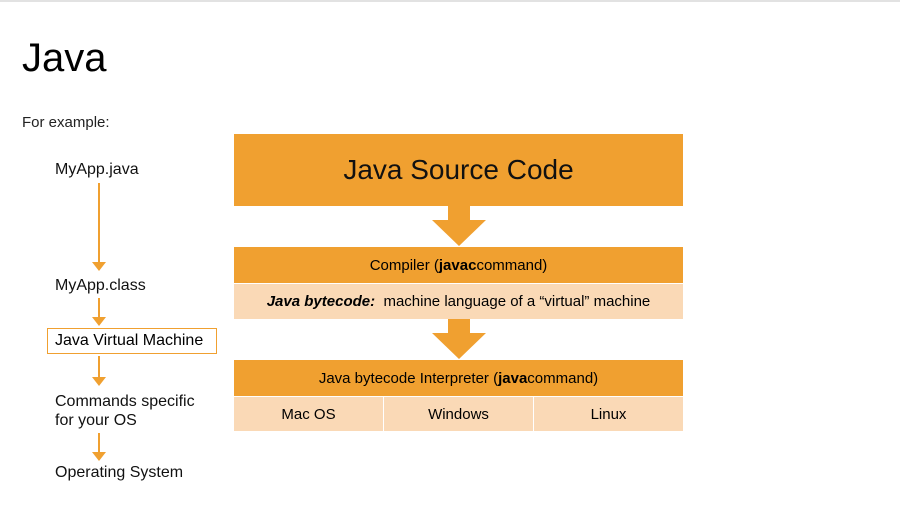 This screenshot has height=506, width=900. What do you see at coordinates (66, 122) in the screenshot?
I see `subtitle: For example:` at bounding box center [66, 122].